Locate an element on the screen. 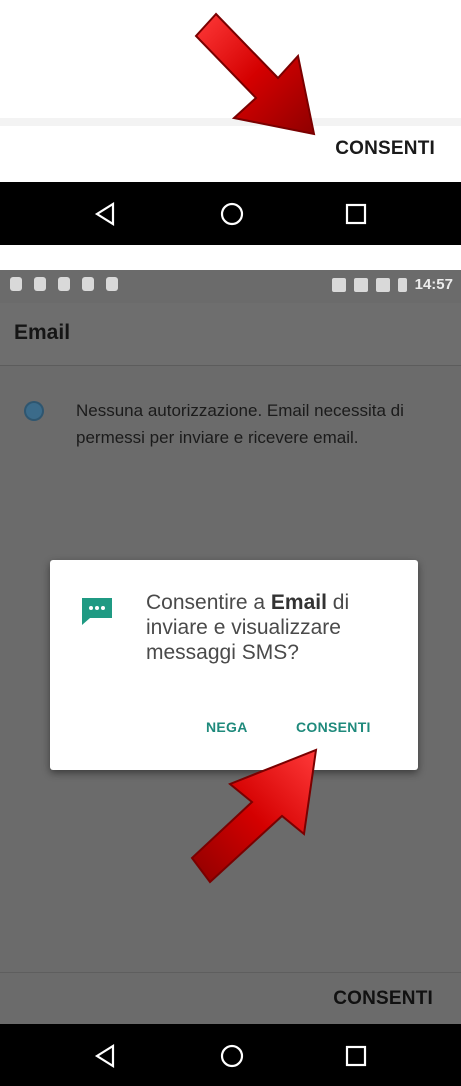  nfc-icon is located at coordinates (338, 284).